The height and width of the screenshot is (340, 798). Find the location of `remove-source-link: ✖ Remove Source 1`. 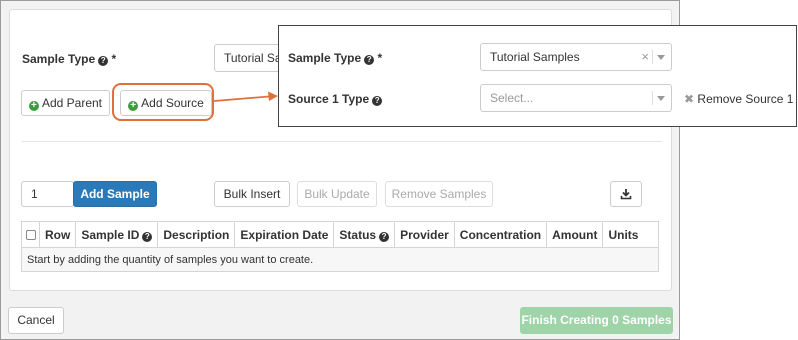

remove-source-link: ✖ Remove Source 1 is located at coordinates (738, 99).